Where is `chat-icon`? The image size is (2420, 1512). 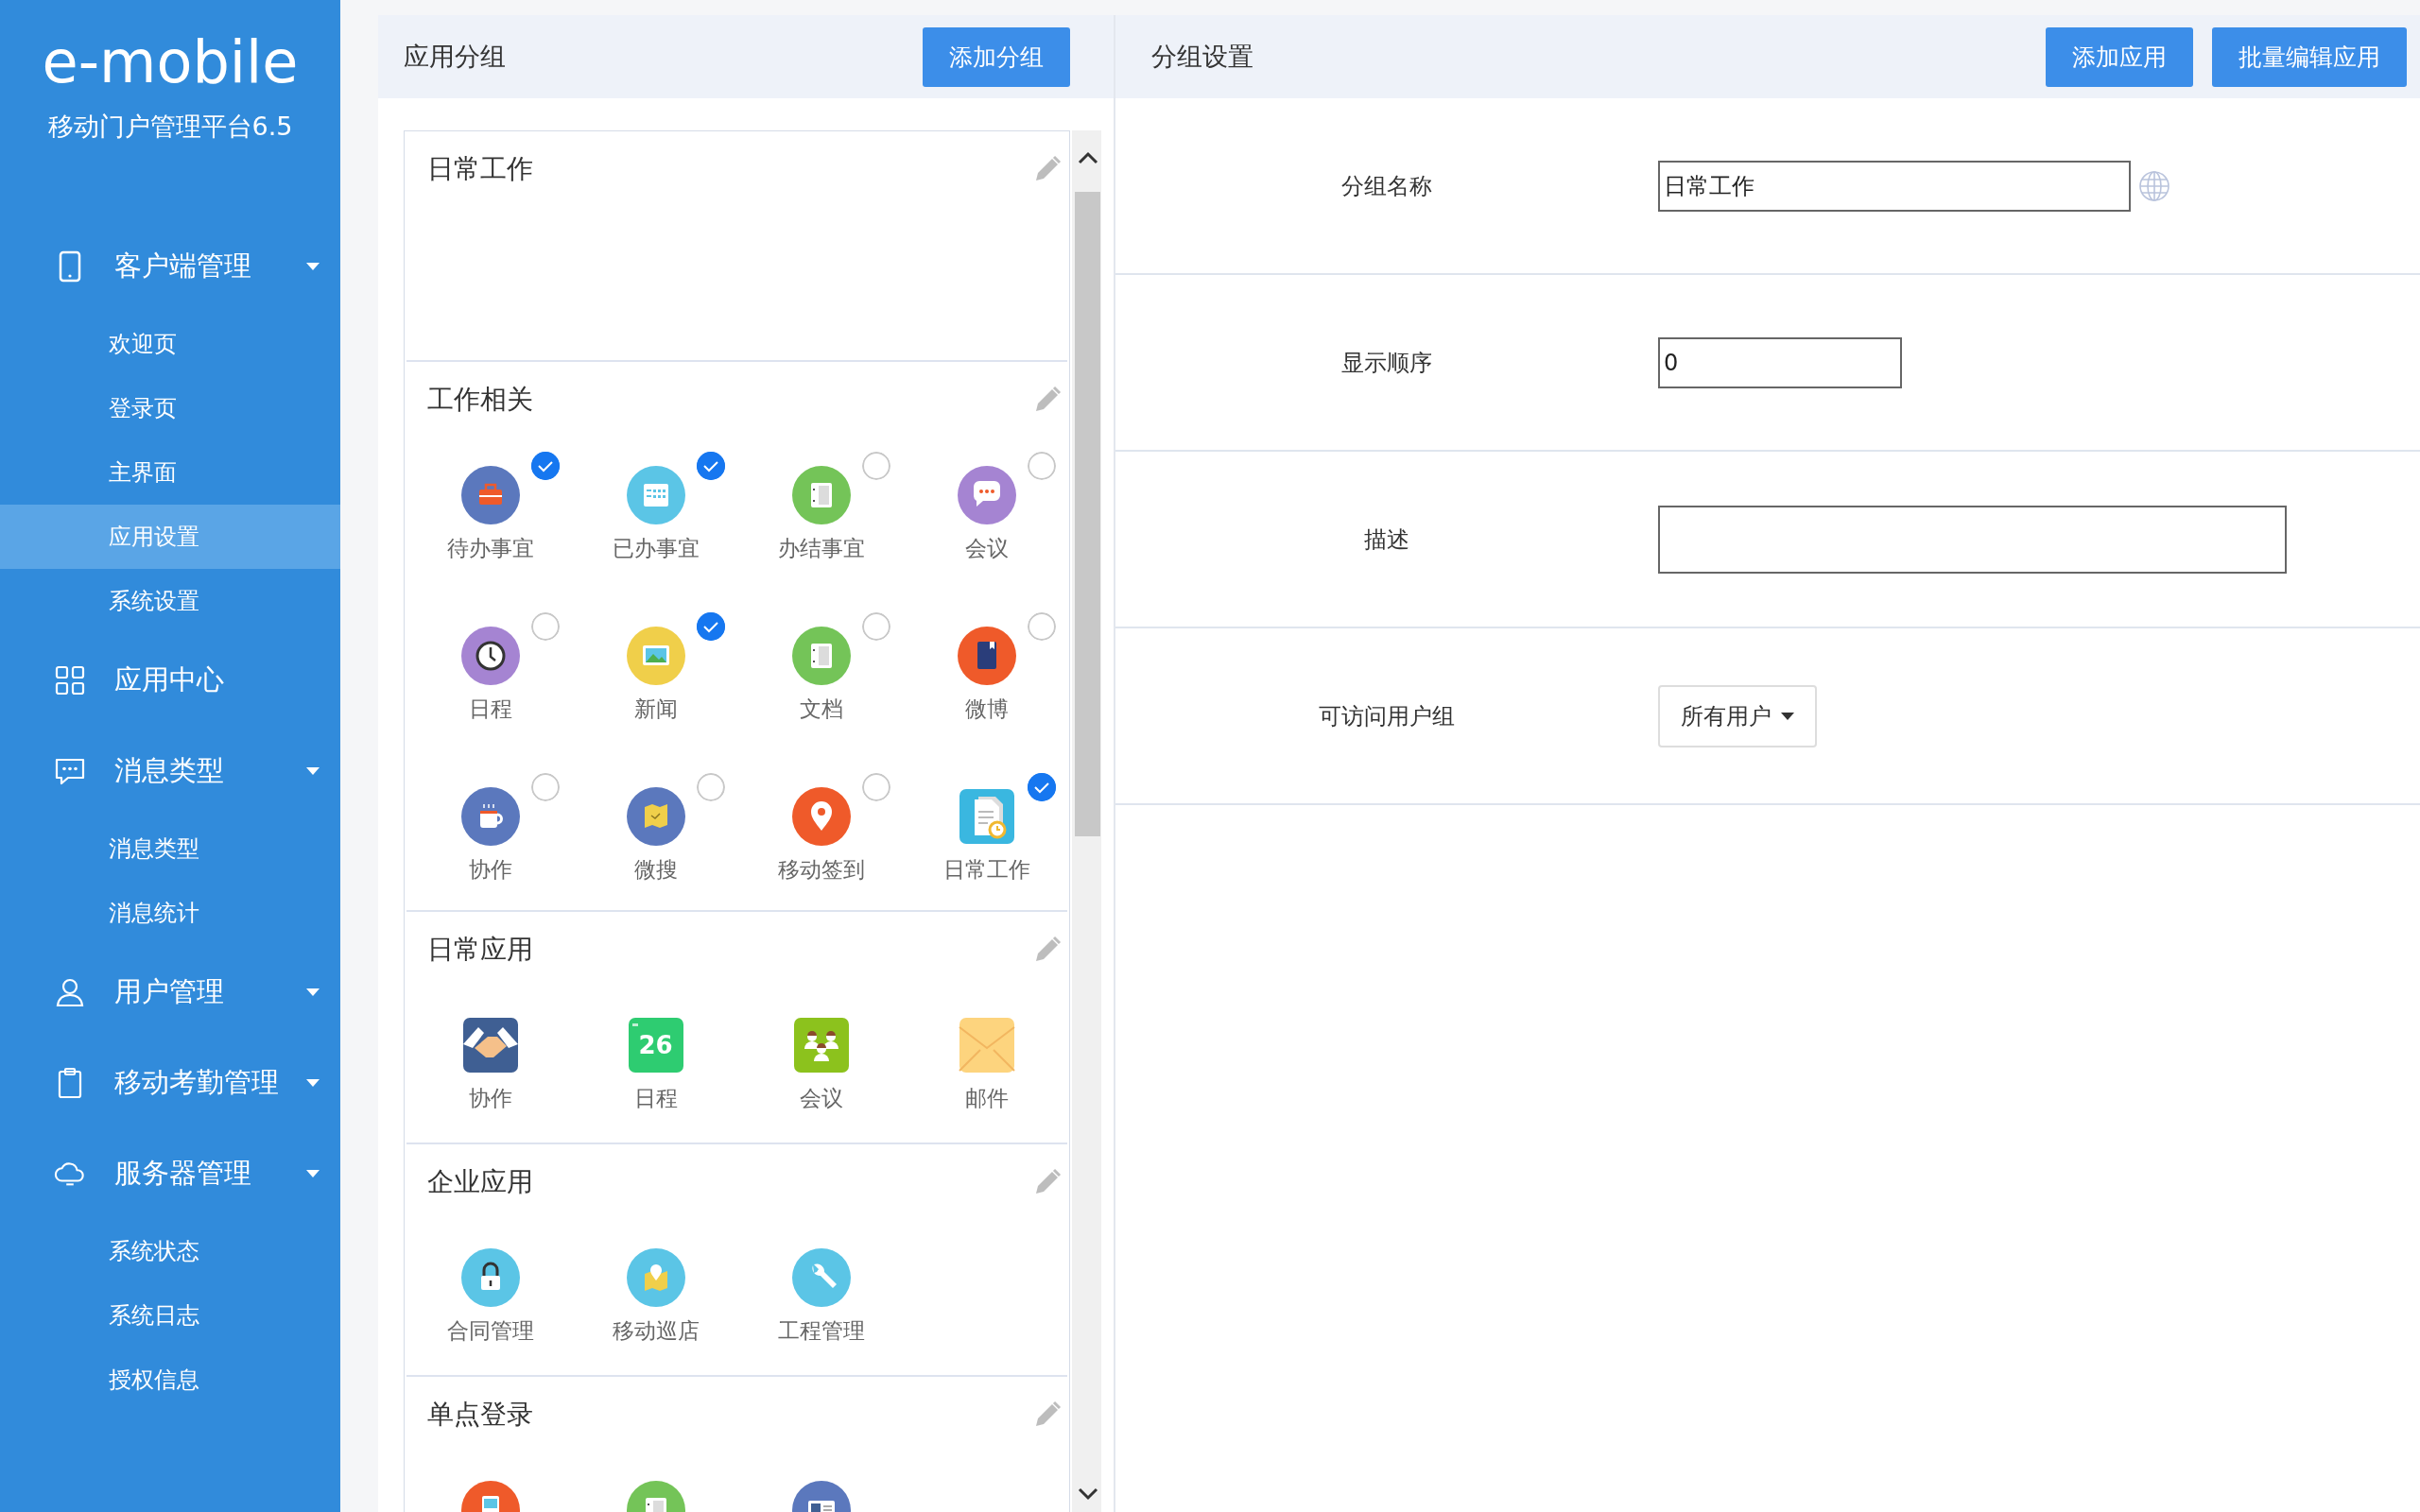
chat-icon is located at coordinates (70, 771).